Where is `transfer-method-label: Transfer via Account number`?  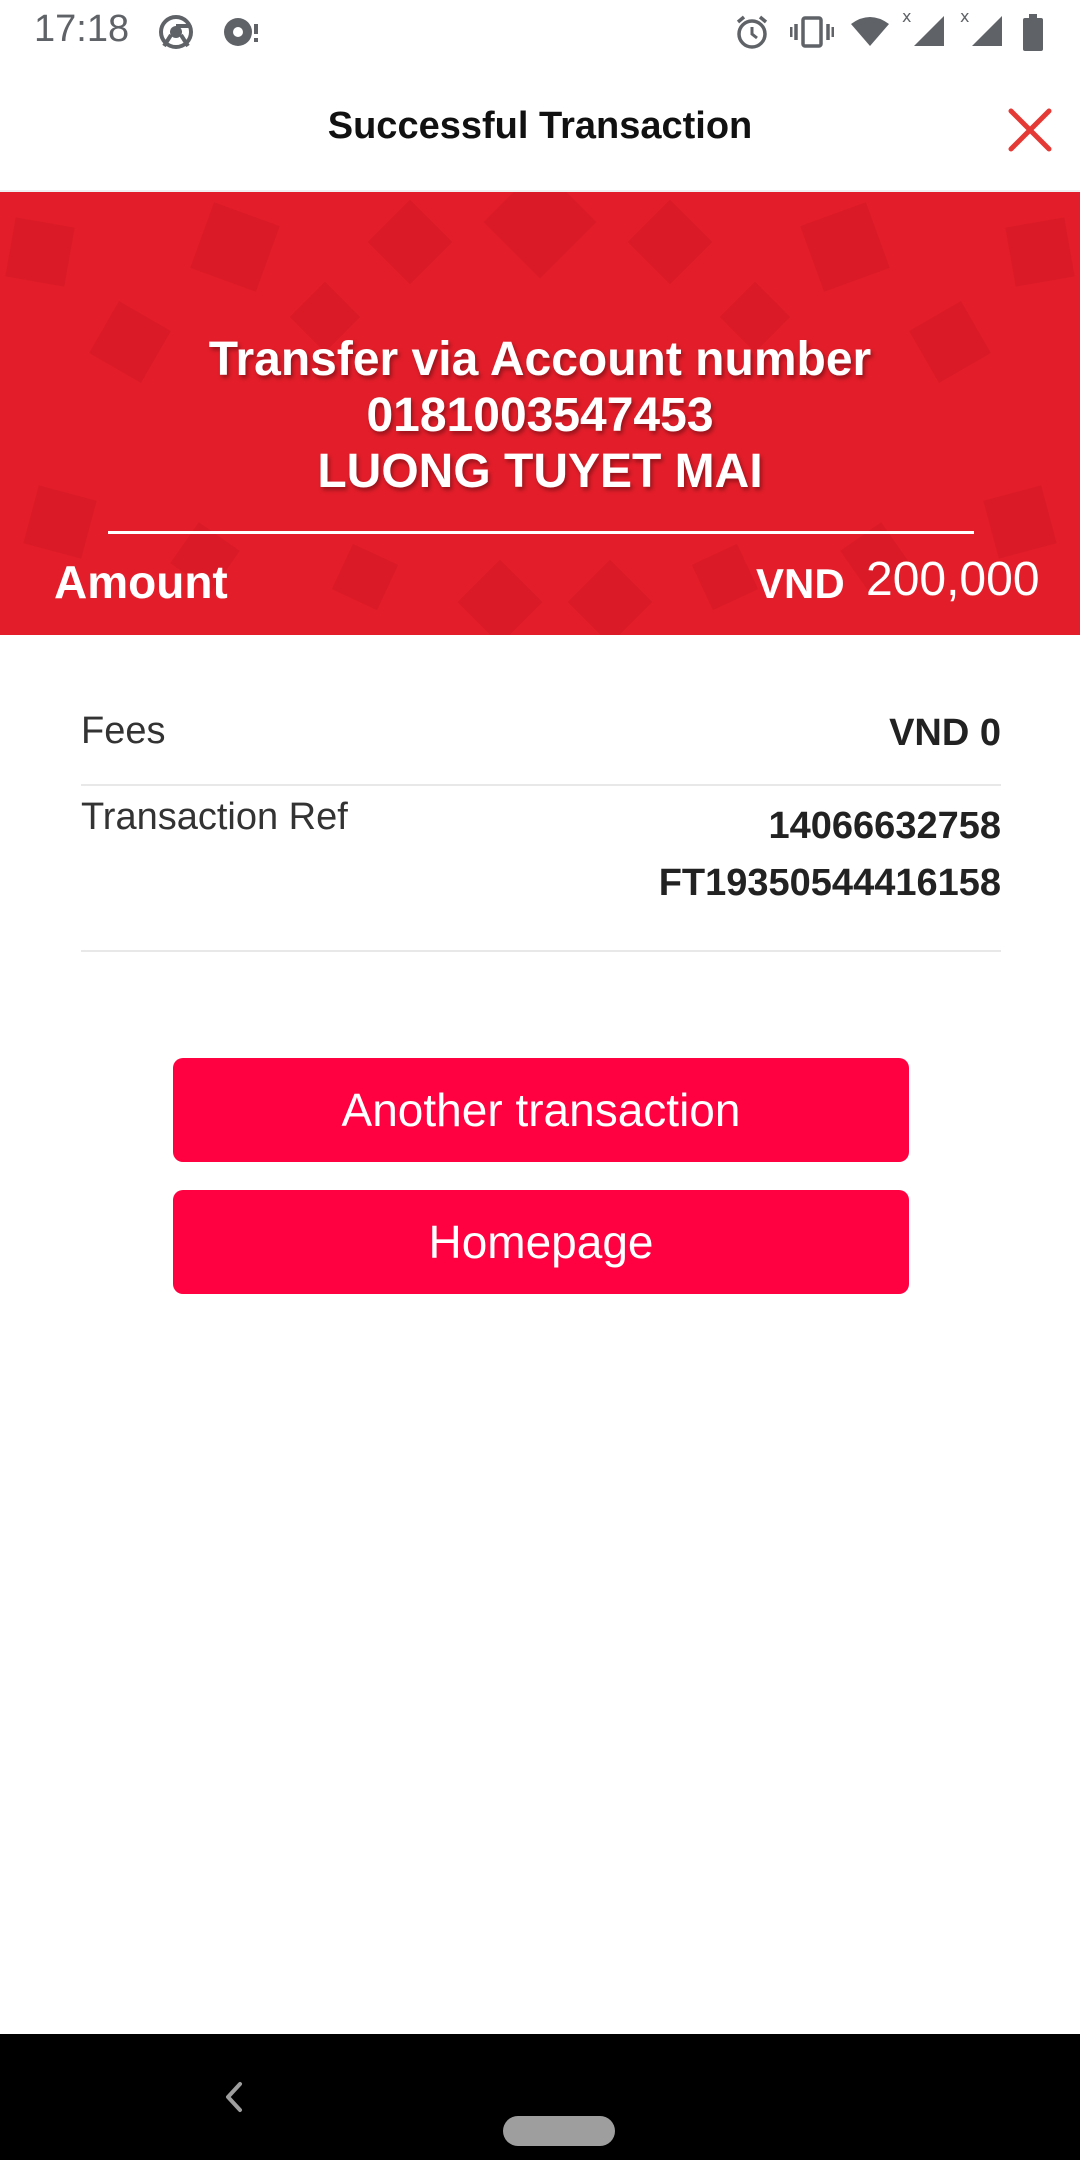
transfer-method-label: Transfer via Account number is located at coordinates (540, 359).